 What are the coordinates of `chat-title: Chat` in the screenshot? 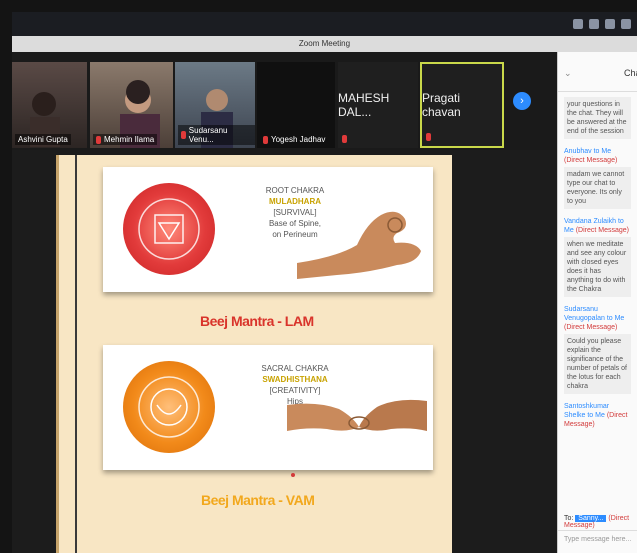 It's located at (630, 73).